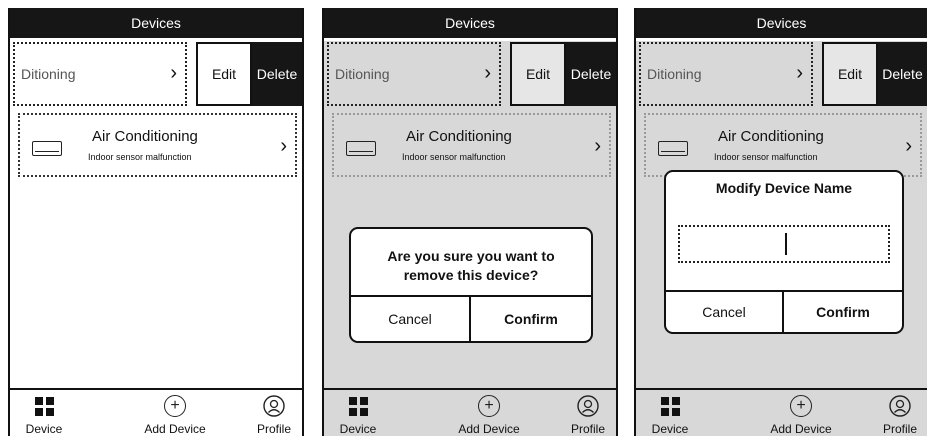 The width and height of the screenshot is (927, 436). I want to click on rename-device-dialog: Modify Device Name Cancel Confirm, so click(784, 252).